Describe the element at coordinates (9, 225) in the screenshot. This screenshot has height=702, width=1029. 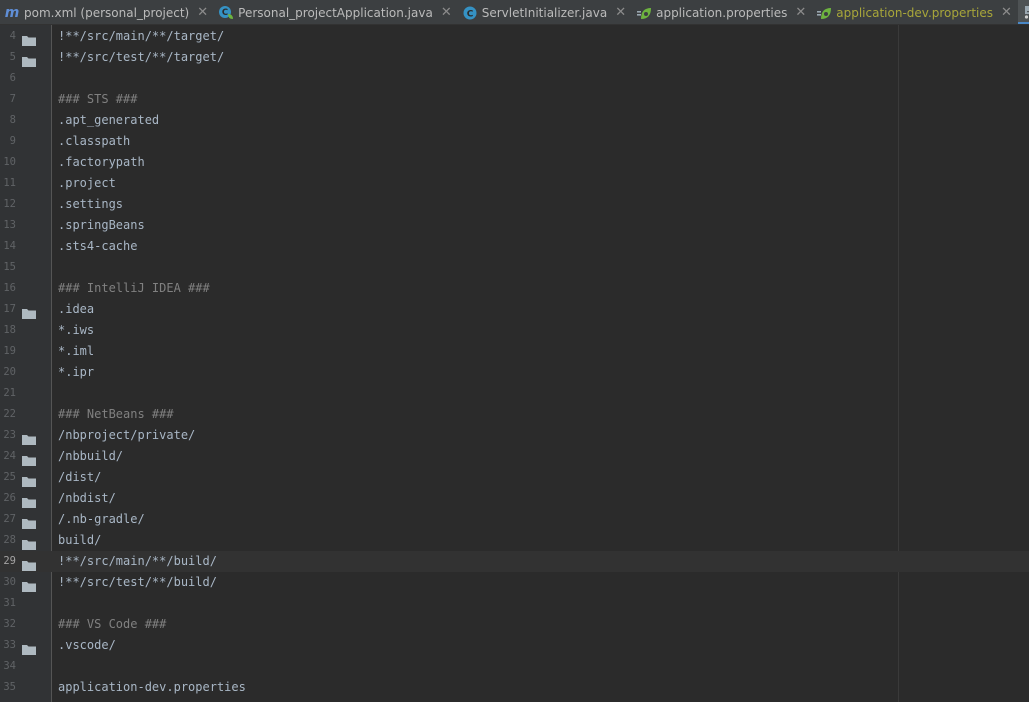
I see `line-number: 13` at that location.